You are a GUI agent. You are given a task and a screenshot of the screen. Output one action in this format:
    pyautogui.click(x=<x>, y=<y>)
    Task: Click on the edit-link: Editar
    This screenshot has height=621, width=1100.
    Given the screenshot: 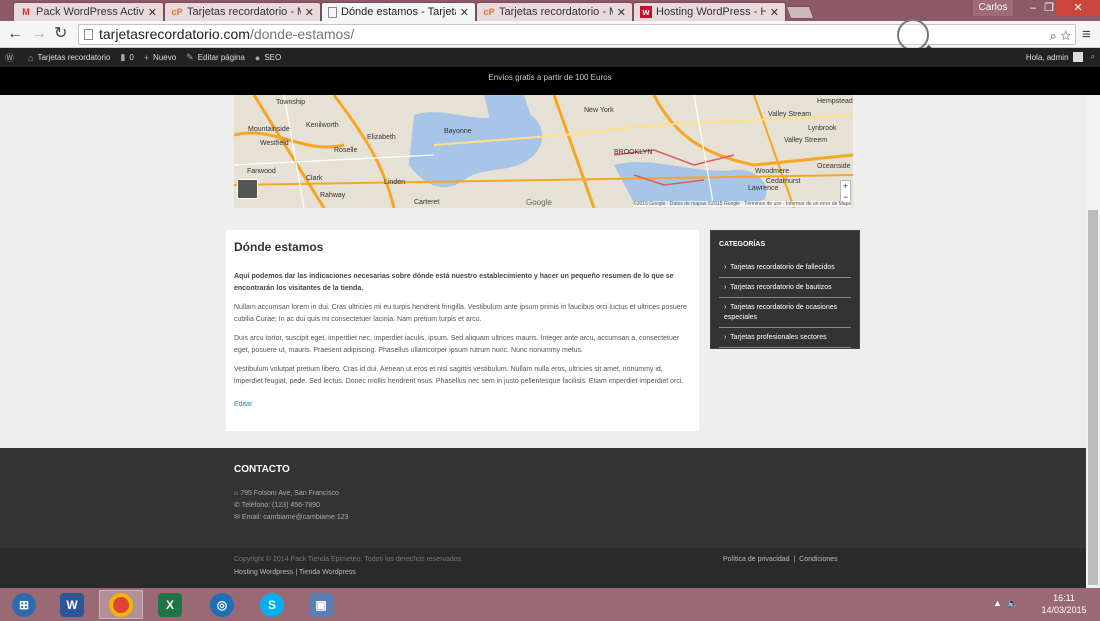 What is the action you would take?
    pyautogui.click(x=243, y=404)
    